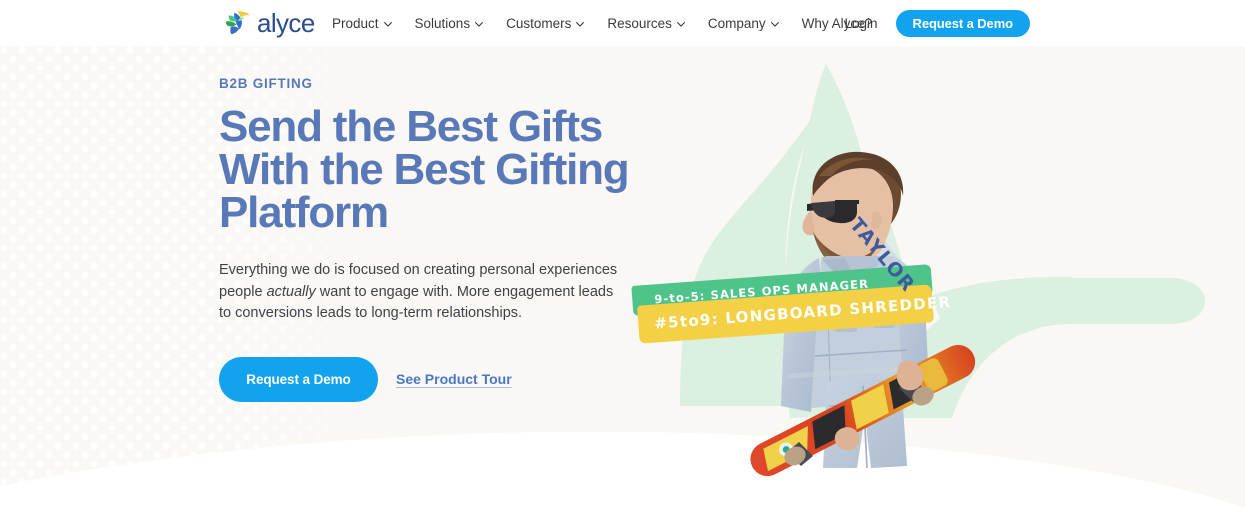 The width and height of the screenshot is (1245, 530). Describe the element at coordinates (736, 23) in the screenshot. I see `nav-item-company-label: Company` at that location.